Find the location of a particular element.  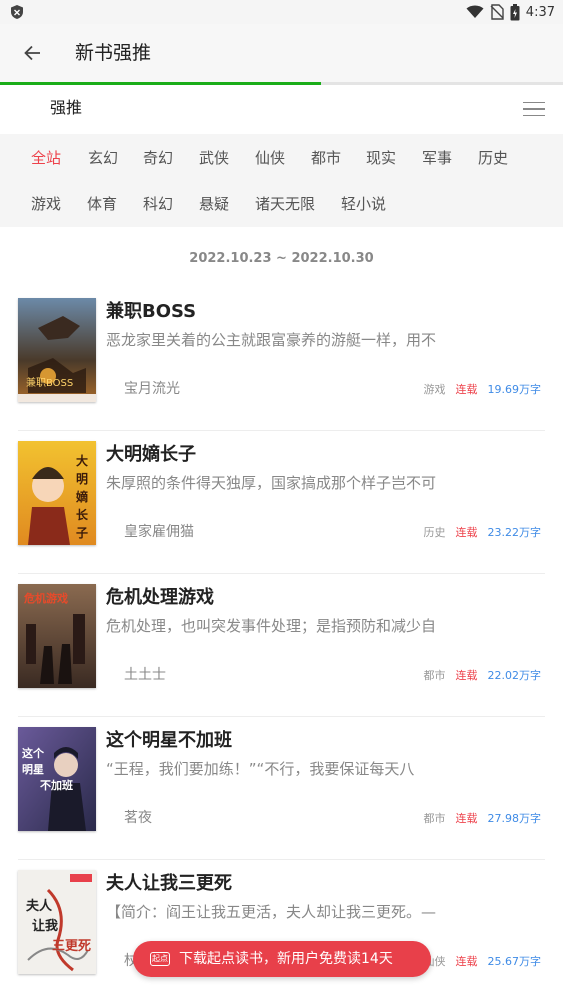

book-description: 恶龙家里关着的公主就跟富豪养的游艇一样，用不 is located at coordinates (271, 340).